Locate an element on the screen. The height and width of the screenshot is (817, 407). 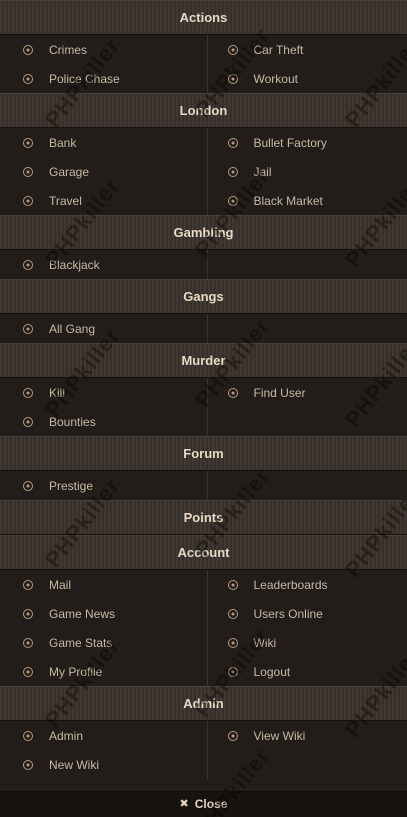
menu-item-crimes: Crimes is located at coordinates (102, 49).